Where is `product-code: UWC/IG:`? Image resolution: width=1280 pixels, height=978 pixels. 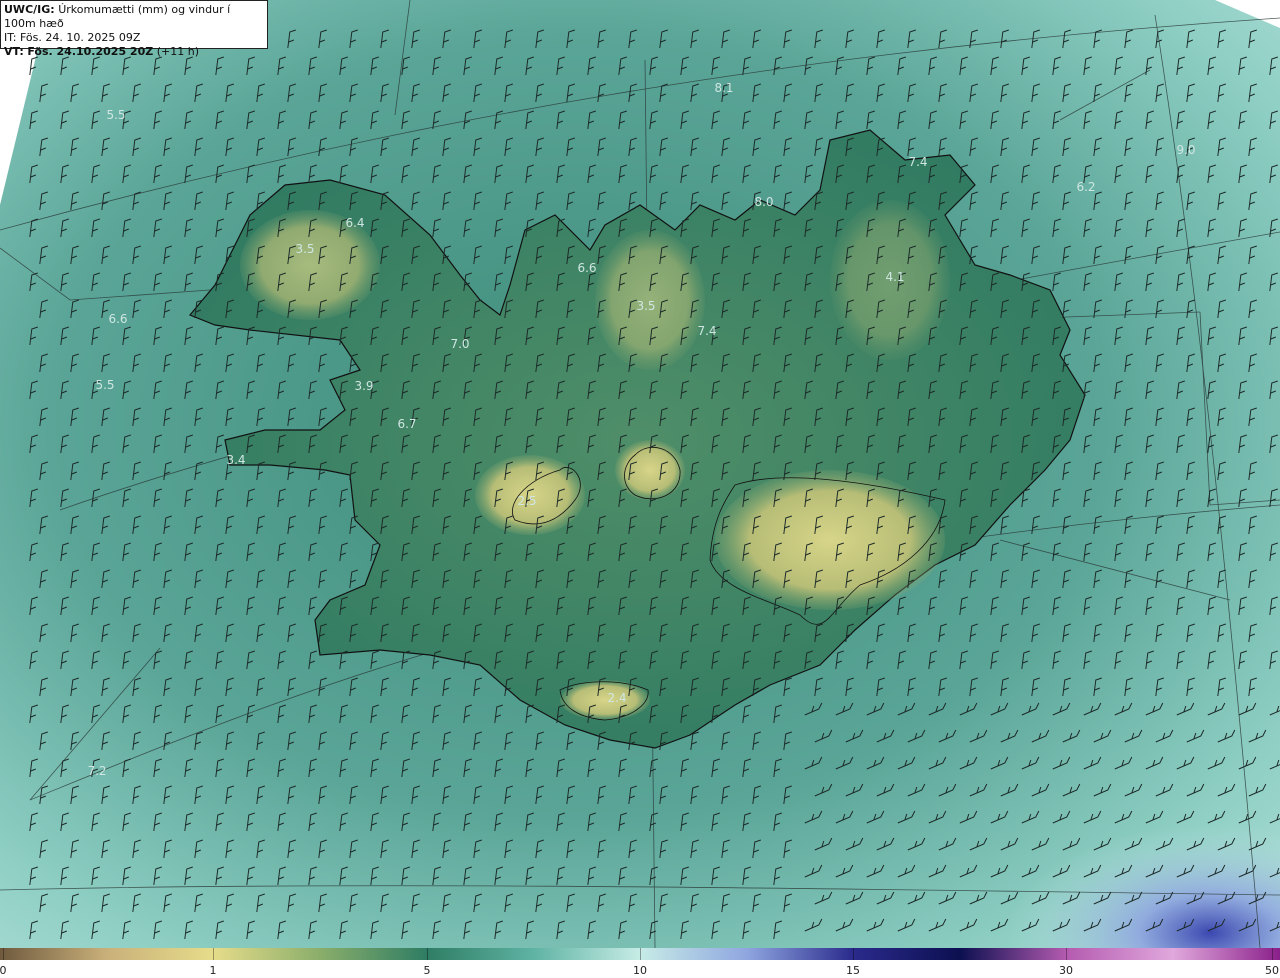
product-code: UWC/IG: is located at coordinates (29, 9).